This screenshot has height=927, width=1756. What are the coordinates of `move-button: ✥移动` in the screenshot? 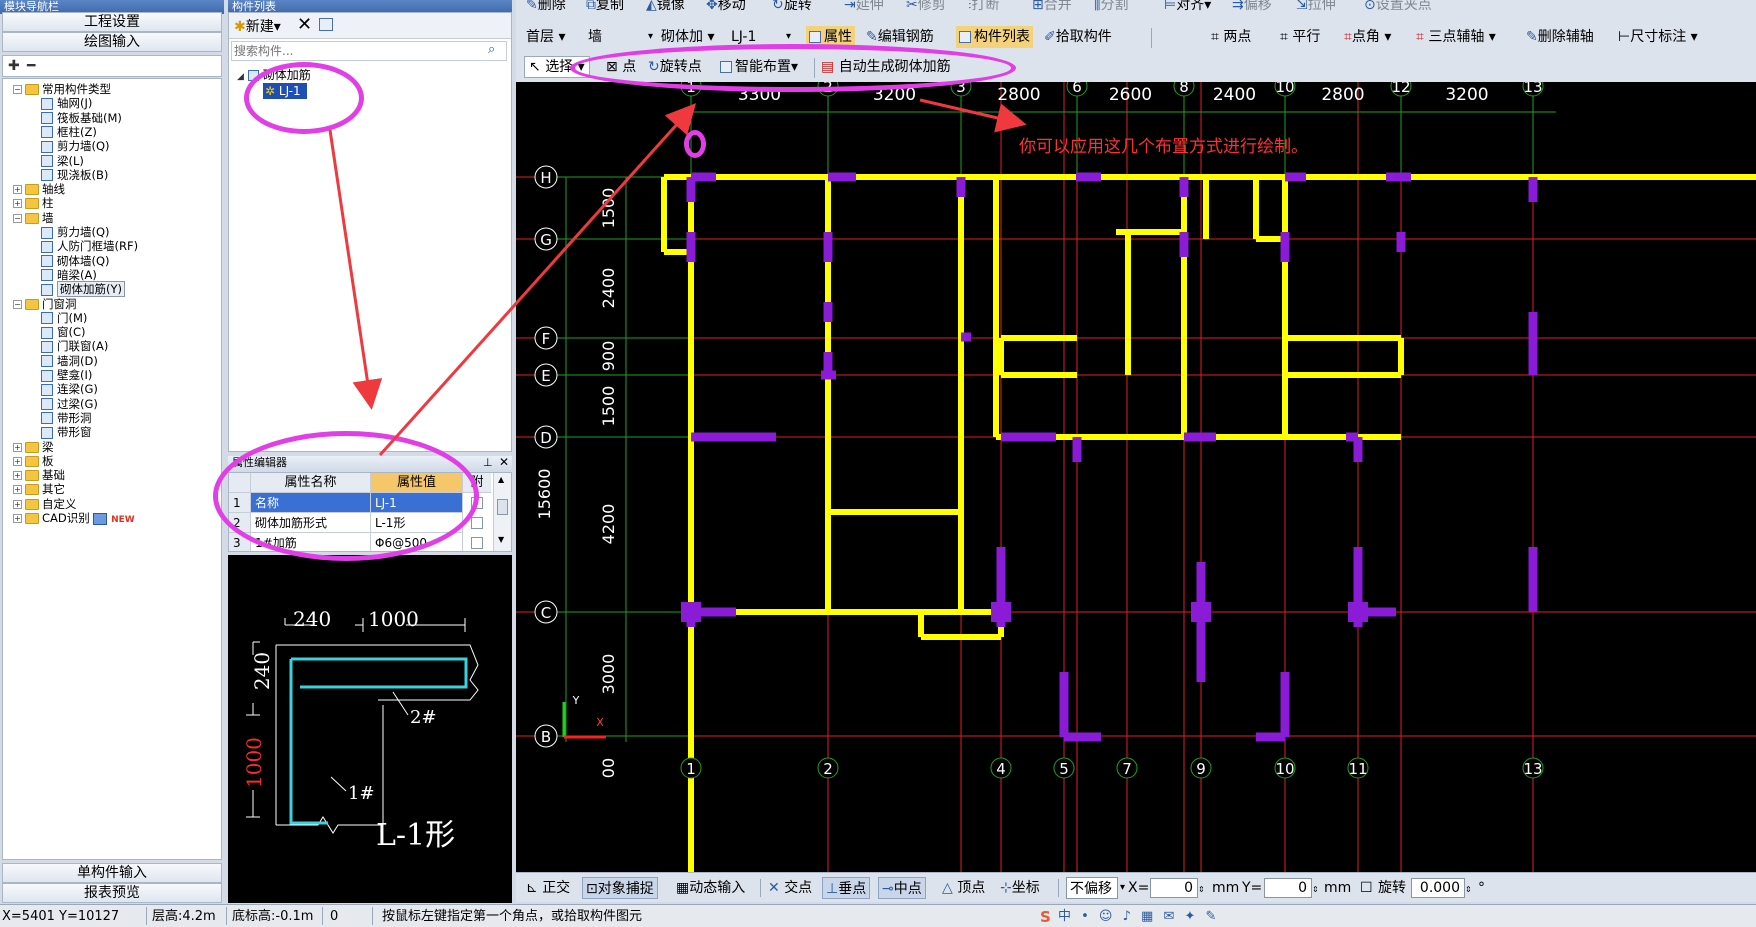 It's located at (726, 8).